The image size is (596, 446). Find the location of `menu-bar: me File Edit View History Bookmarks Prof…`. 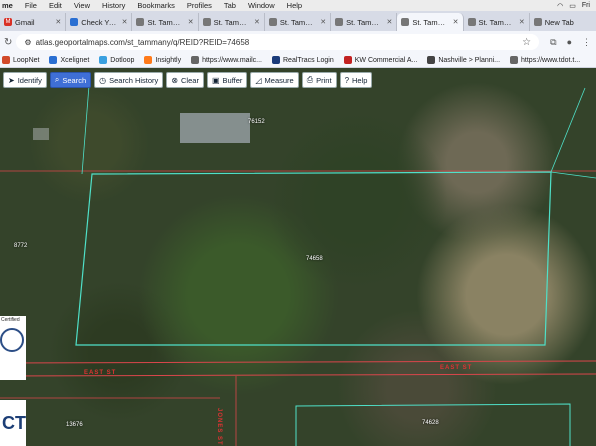

menu-bar: me File Edit View History Bookmarks Prof… is located at coordinates (298, 5).